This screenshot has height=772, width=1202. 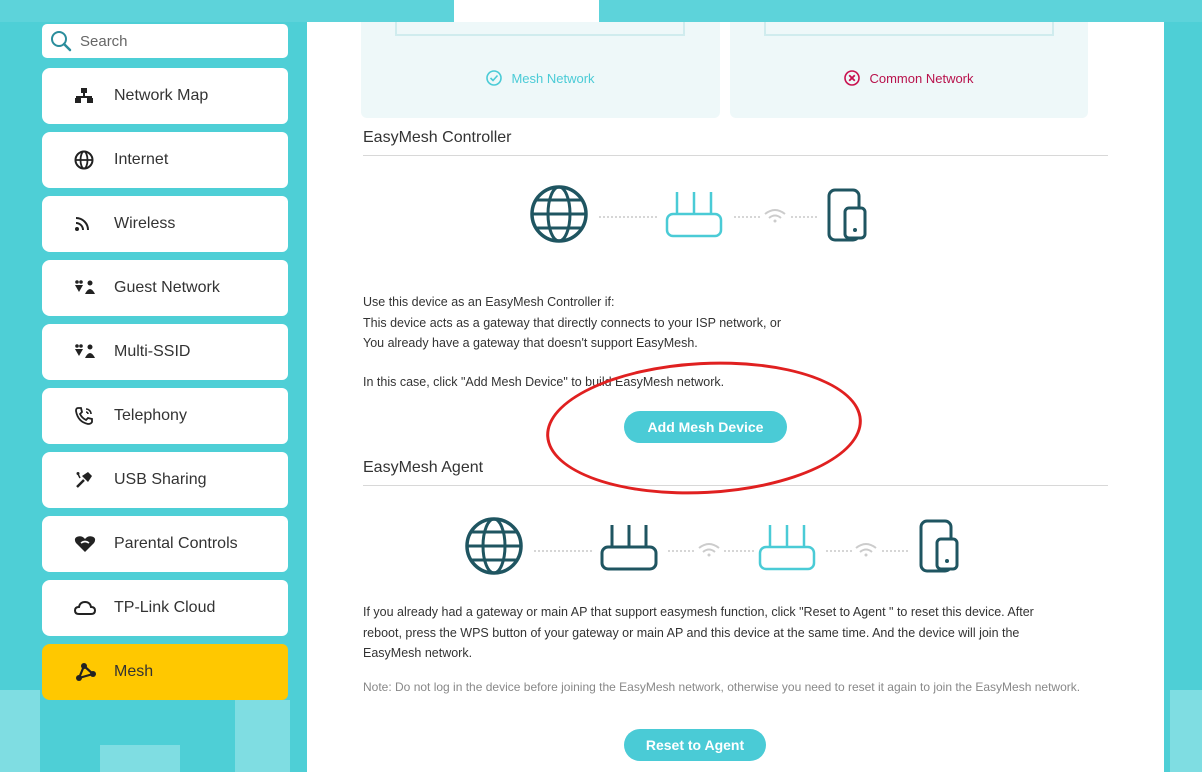 I want to click on cross-circle-icon, so click(x=852, y=78).